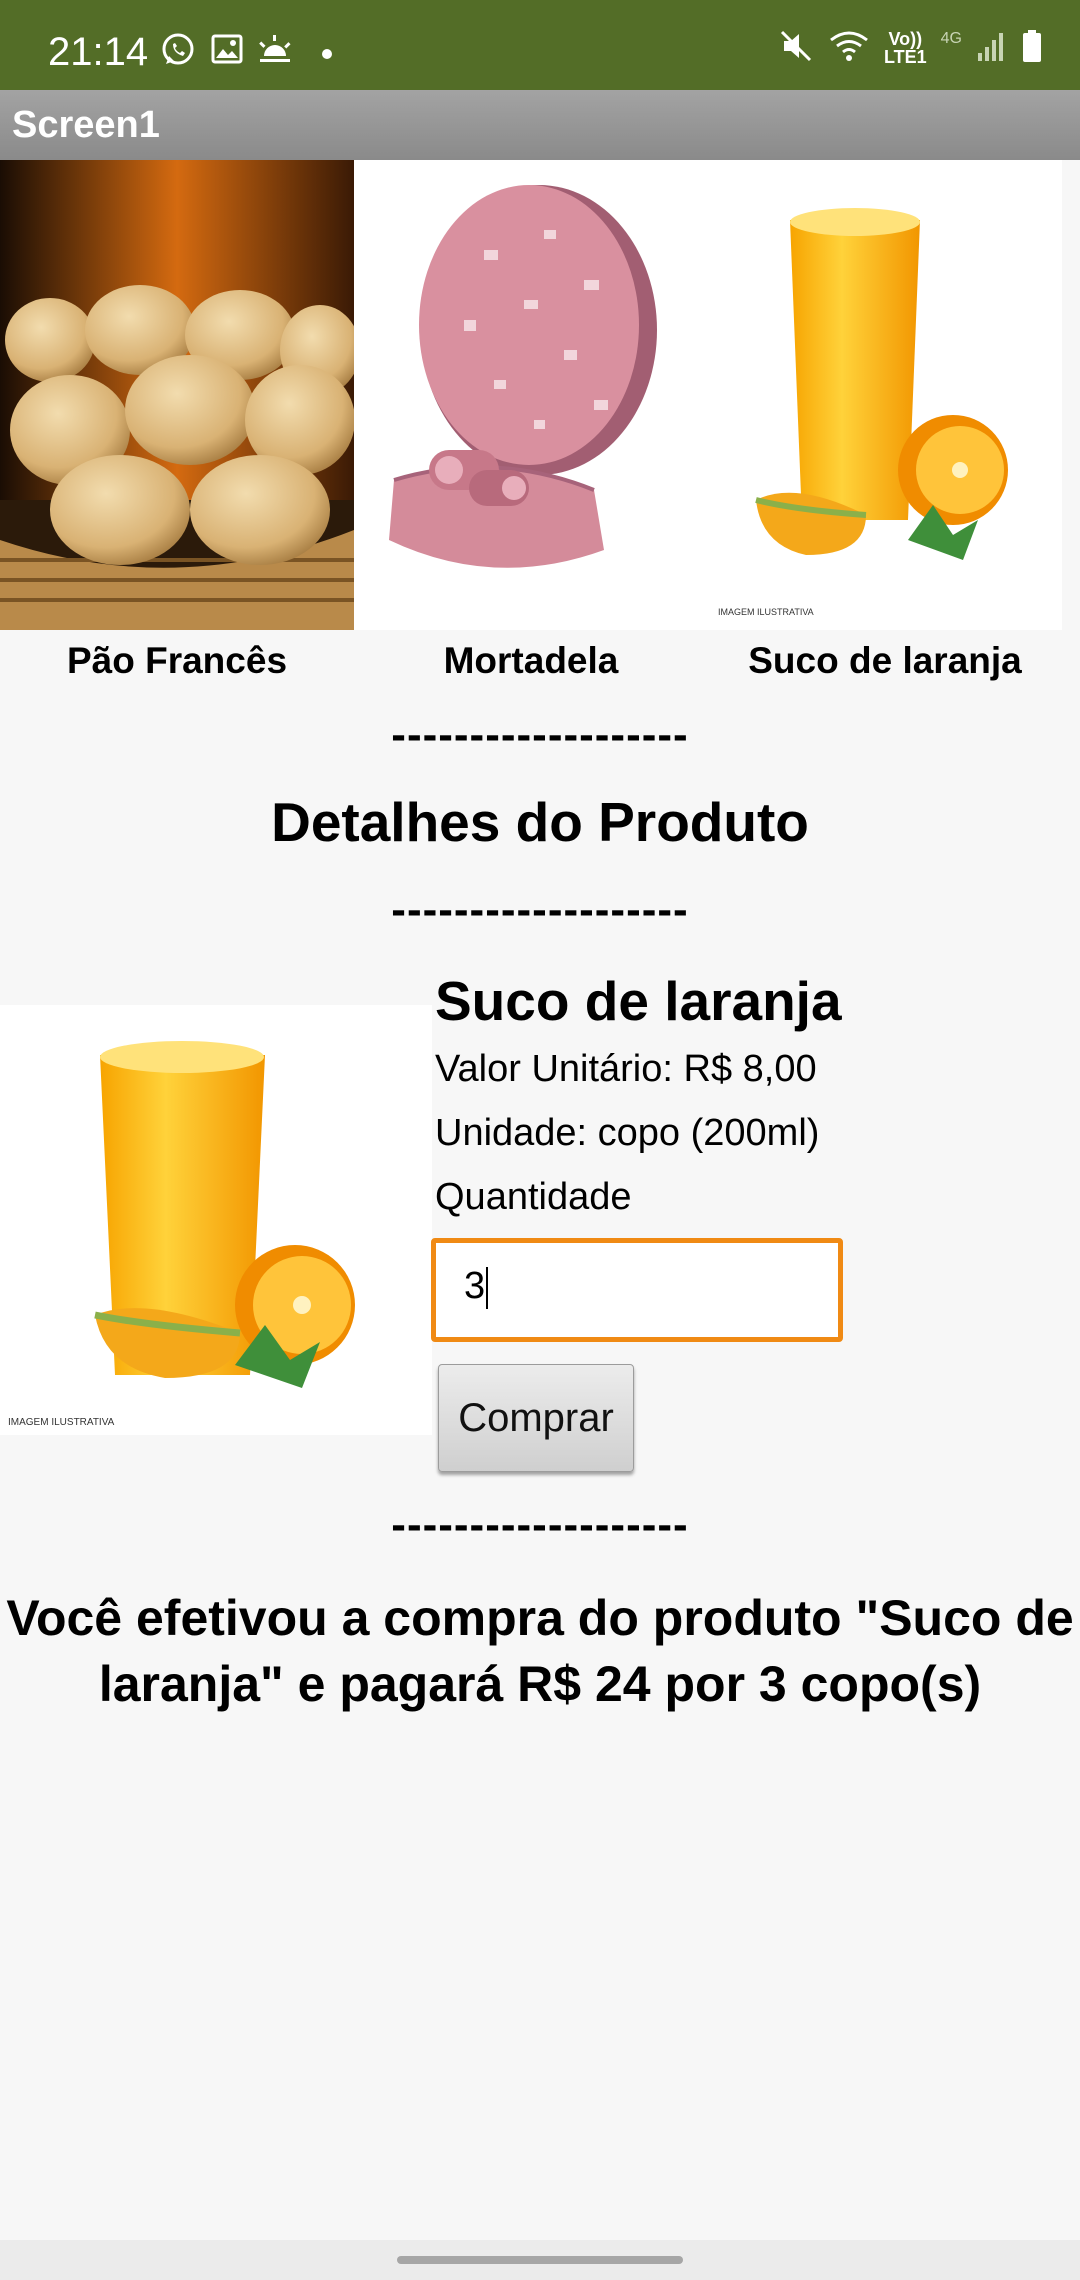 This screenshot has height=2280, width=1080. What do you see at coordinates (991, 48) in the screenshot?
I see `signal-icon` at bounding box center [991, 48].